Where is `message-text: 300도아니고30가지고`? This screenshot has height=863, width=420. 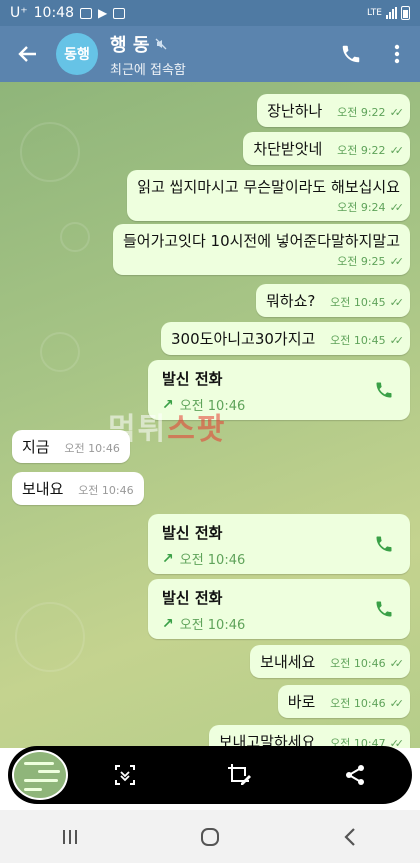 message-text: 300도아니고30가지고 is located at coordinates (243, 339).